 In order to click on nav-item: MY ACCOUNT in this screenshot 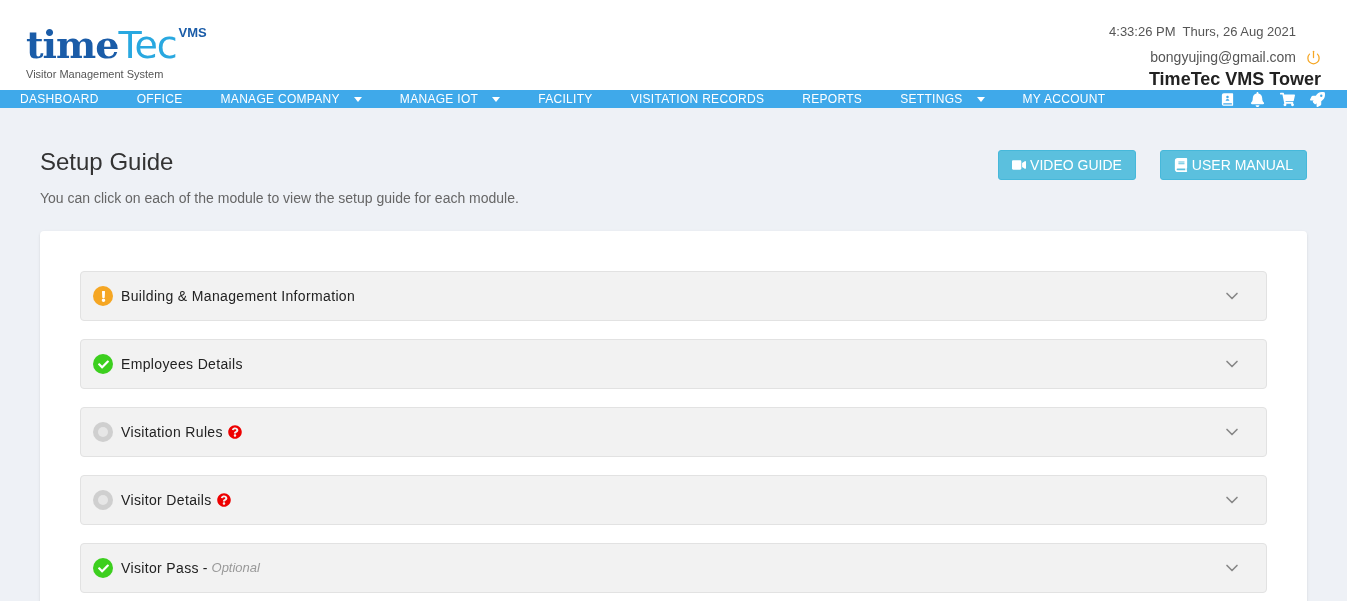, I will do `click(1064, 99)`.